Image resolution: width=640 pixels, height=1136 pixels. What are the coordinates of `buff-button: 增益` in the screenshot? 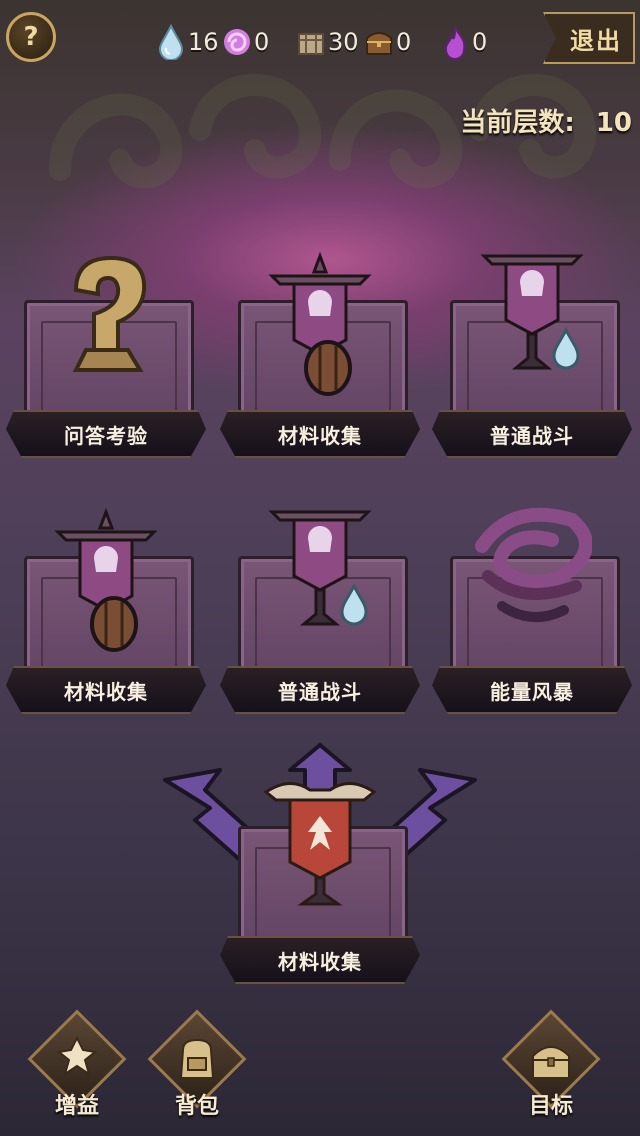 It's located at (77, 1067).